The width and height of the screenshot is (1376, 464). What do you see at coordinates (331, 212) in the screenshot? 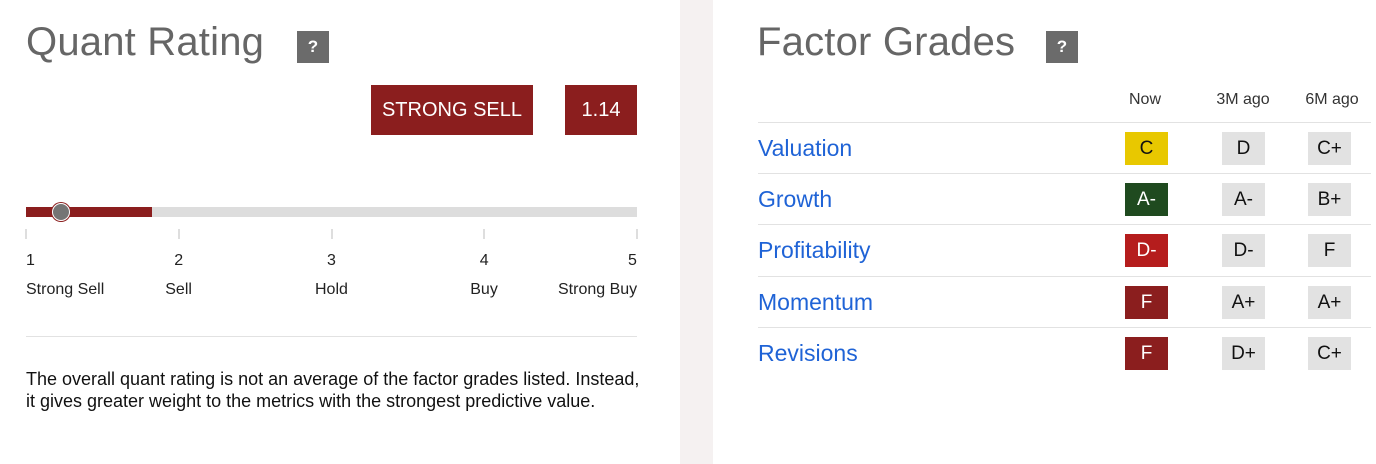
I see `rating-scale-track` at bounding box center [331, 212].